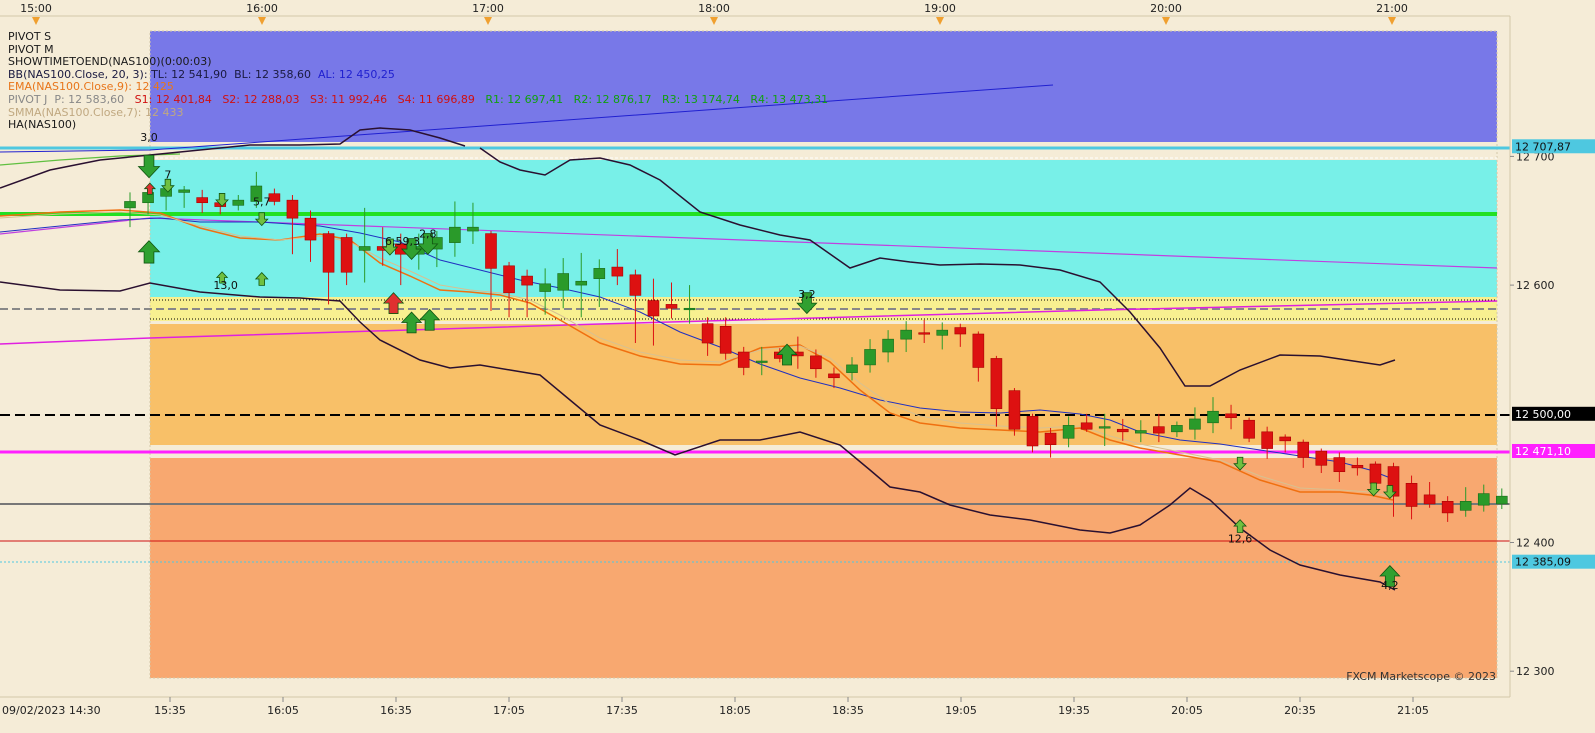 The image size is (1595, 733). What do you see at coordinates (797, 715) in the screenshot?
I see `bottom-time-axis` at bounding box center [797, 715].